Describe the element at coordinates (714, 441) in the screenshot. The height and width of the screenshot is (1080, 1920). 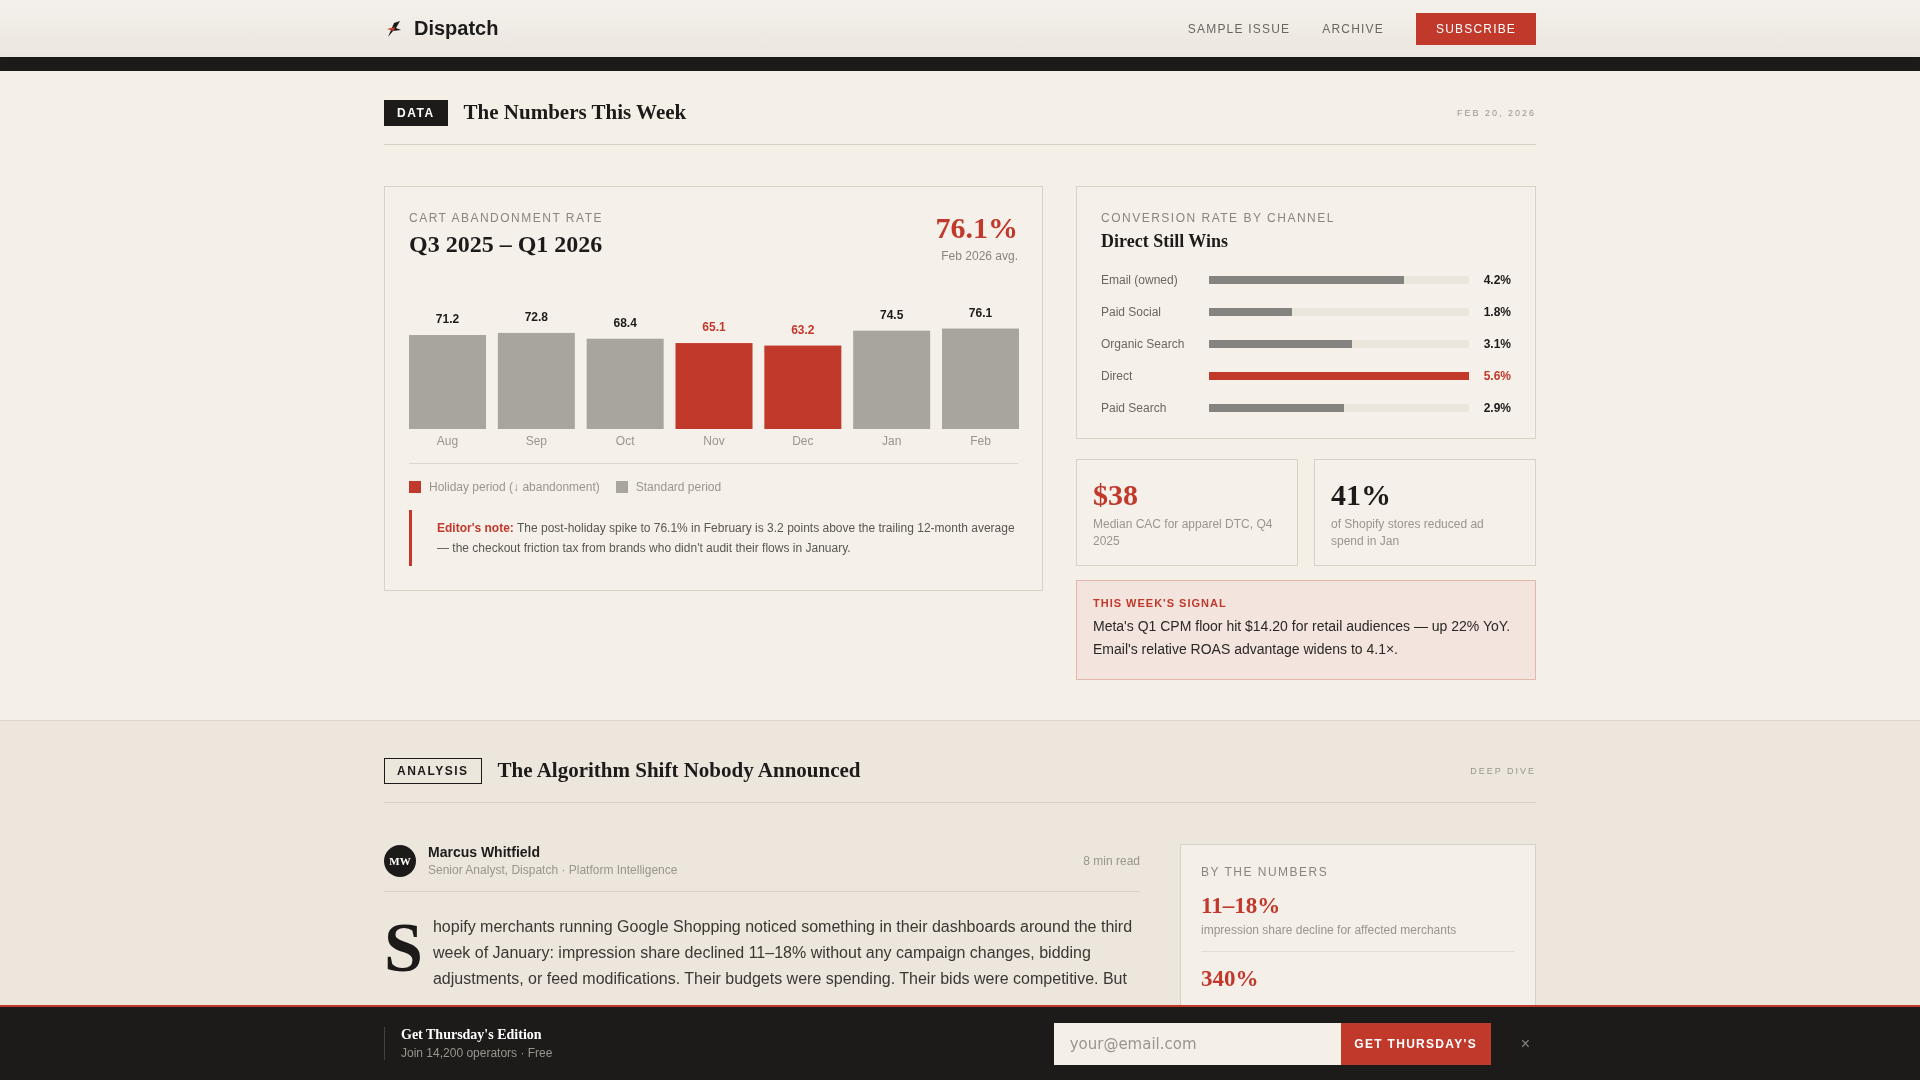
I see `month-label: Nov` at that location.